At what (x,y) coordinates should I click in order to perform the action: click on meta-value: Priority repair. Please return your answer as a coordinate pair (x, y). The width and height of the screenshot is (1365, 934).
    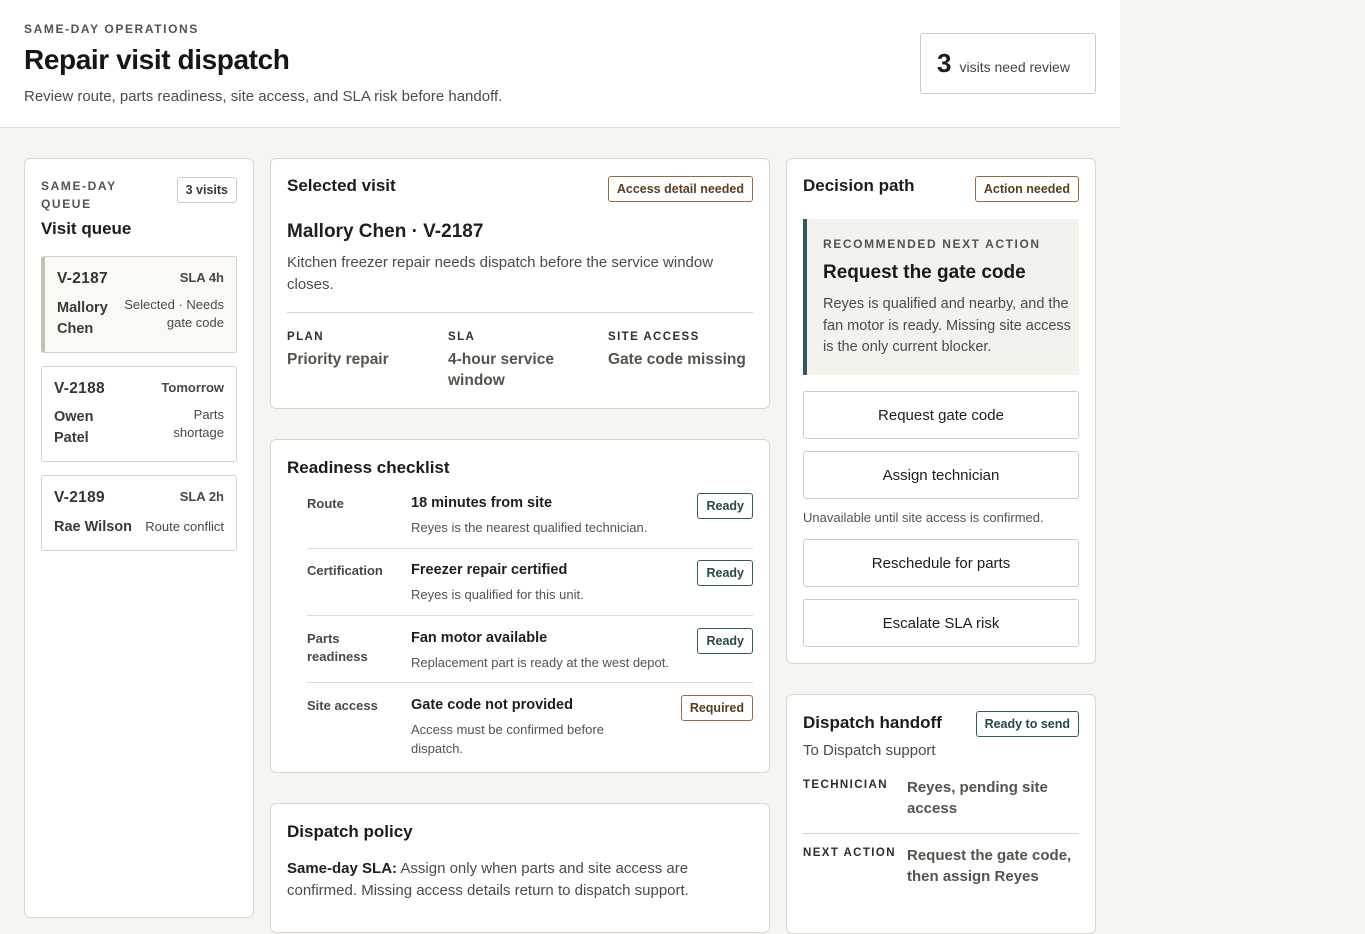
    Looking at the image, I should click on (338, 359).